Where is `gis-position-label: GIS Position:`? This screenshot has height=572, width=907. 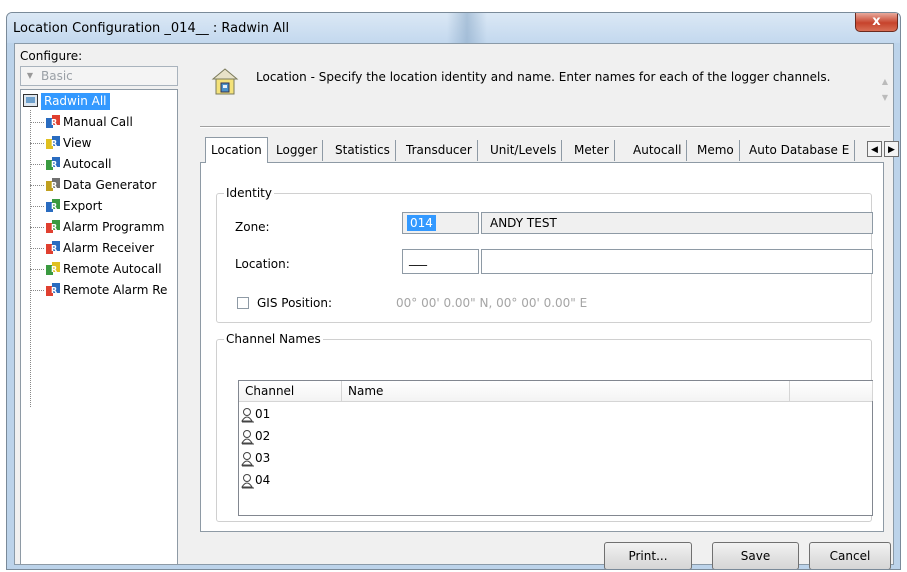
gis-position-label: GIS Position: is located at coordinates (295, 303).